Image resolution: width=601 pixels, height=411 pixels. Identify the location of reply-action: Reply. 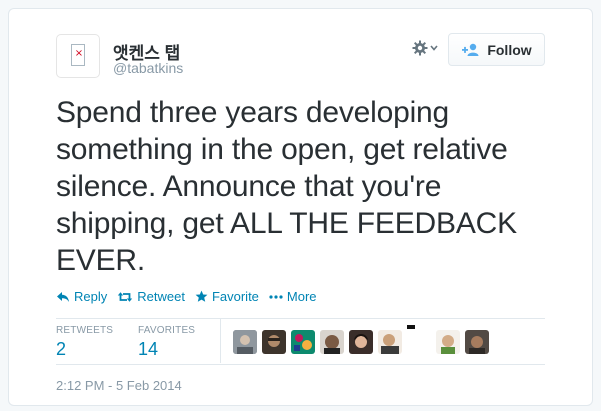
(81, 296).